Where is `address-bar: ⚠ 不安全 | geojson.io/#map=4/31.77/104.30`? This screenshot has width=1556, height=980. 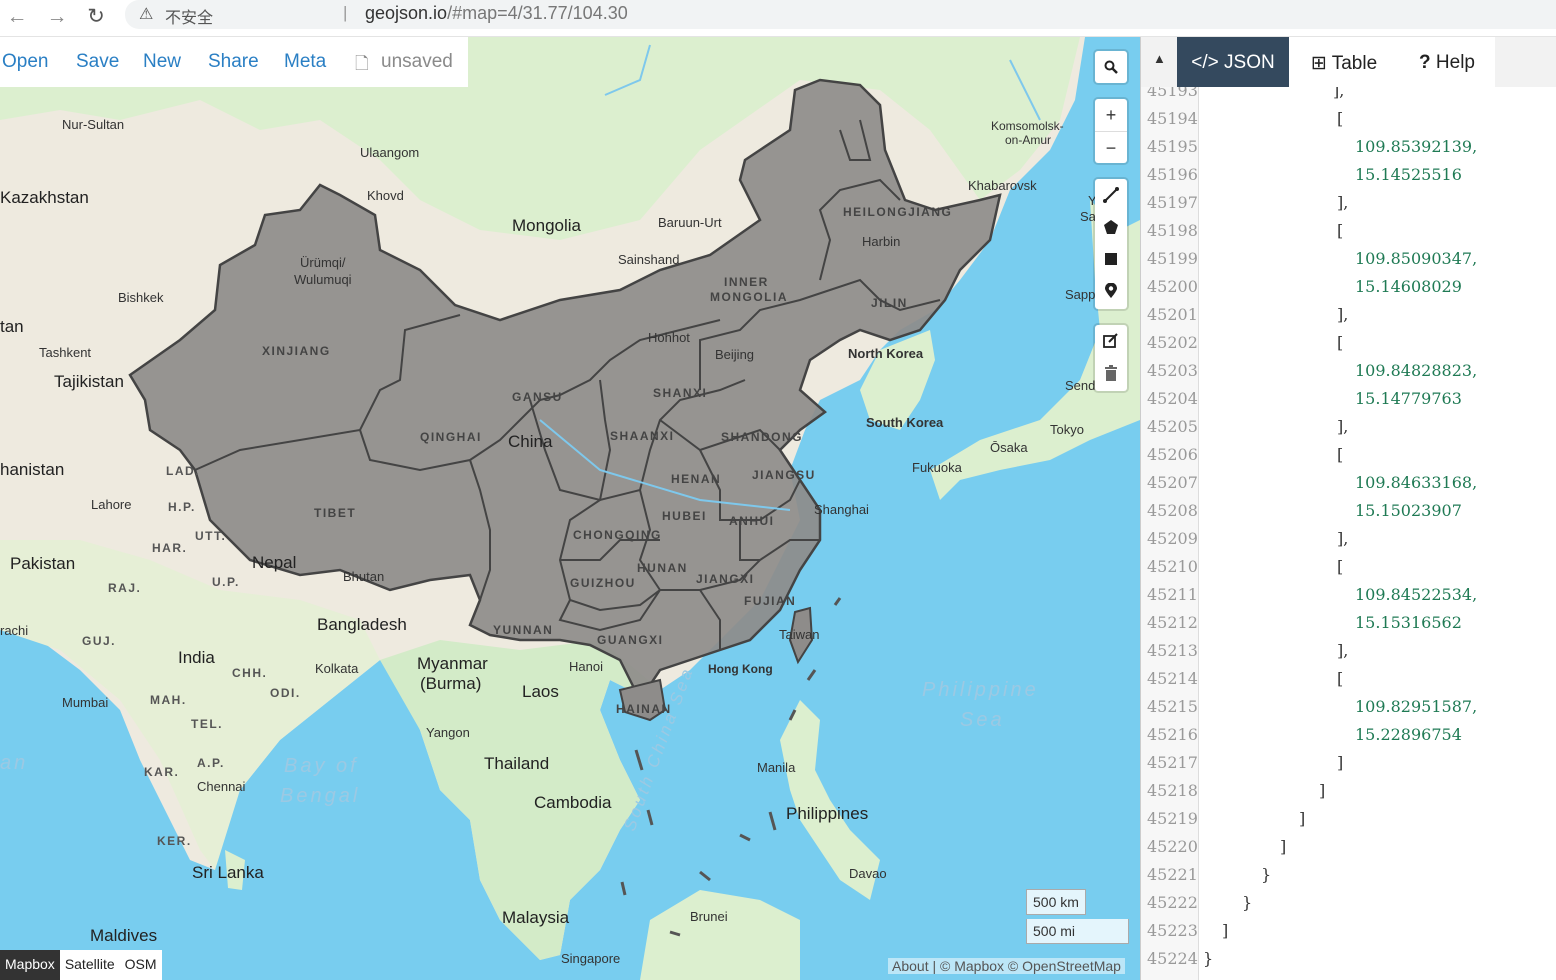 address-bar: ⚠ 不安全 | geojson.io/#map=4/31.77/104.30 is located at coordinates (840, 14).